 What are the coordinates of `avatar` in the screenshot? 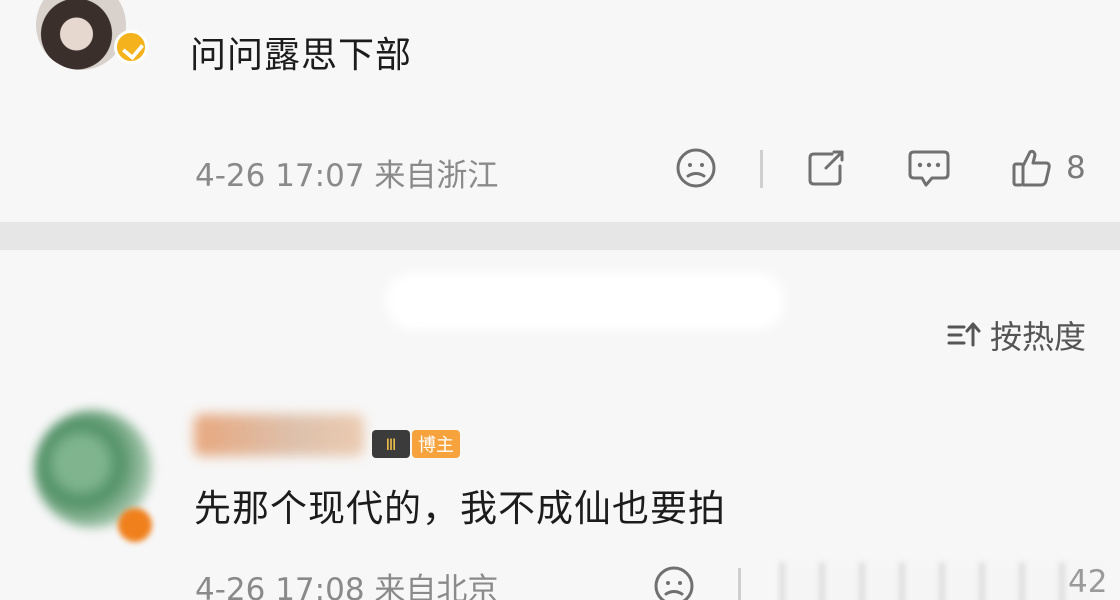 It's located at (81, 35).